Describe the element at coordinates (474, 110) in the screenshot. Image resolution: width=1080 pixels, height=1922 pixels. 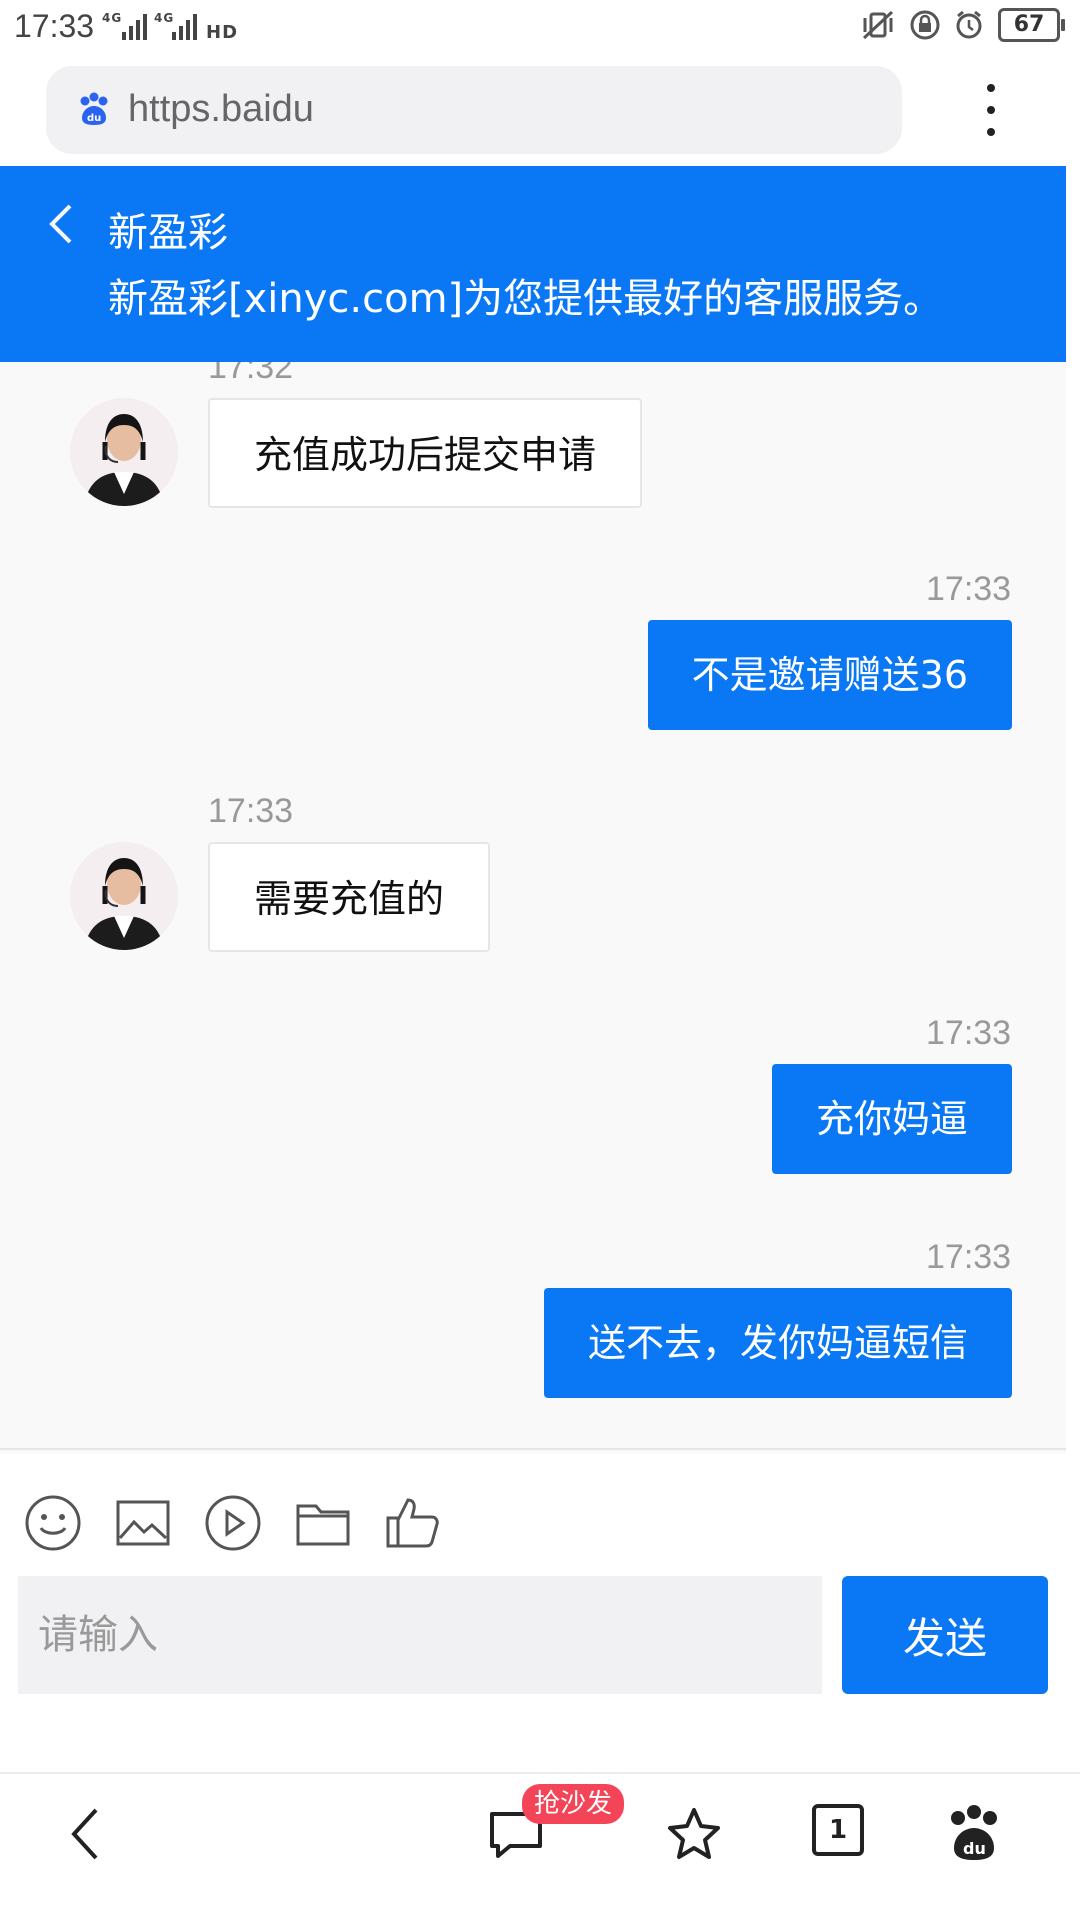
I see `url-bar: du https.baidu` at that location.